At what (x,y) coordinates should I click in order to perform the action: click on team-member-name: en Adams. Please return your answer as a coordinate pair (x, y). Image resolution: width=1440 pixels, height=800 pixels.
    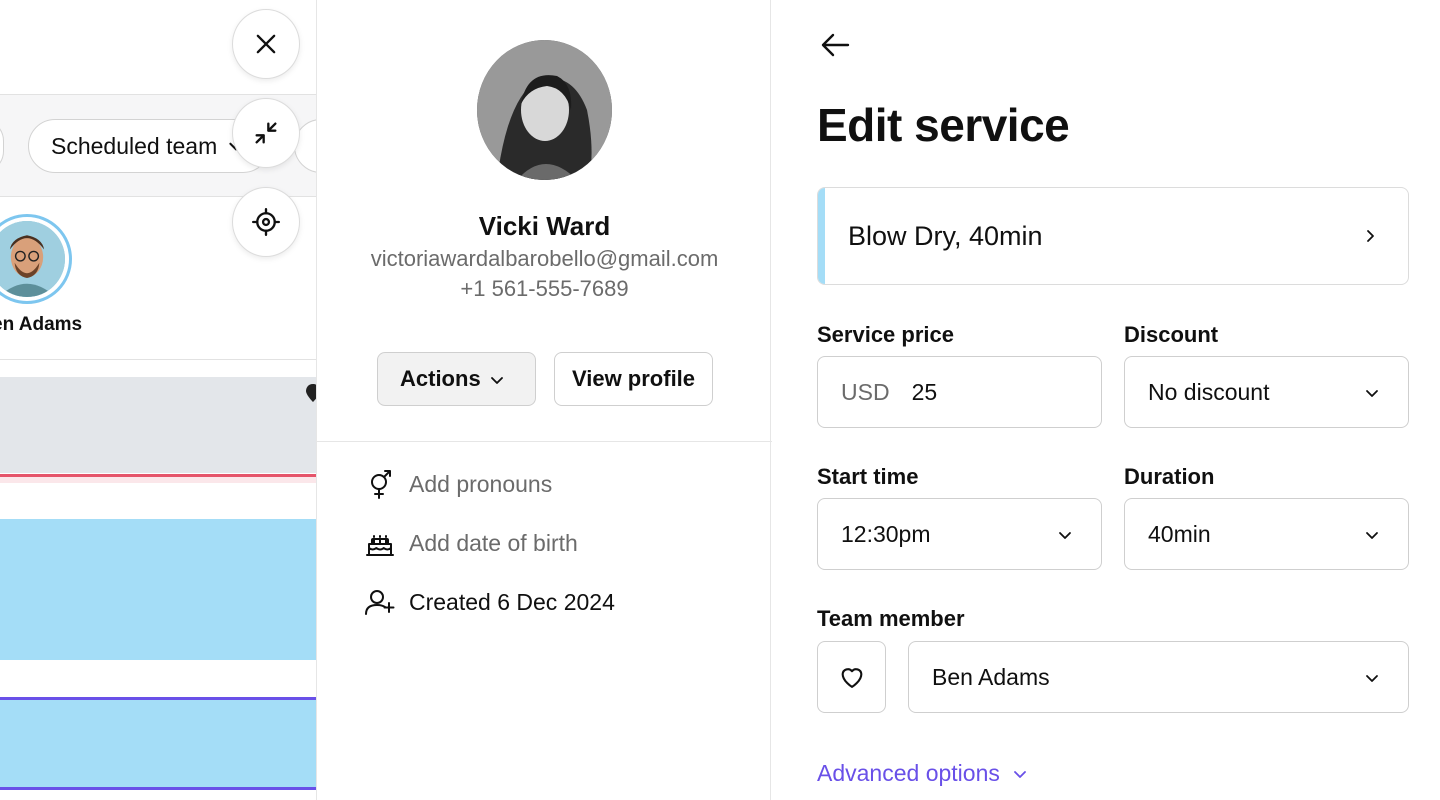
    Looking at the image, I should click on (41, 324).